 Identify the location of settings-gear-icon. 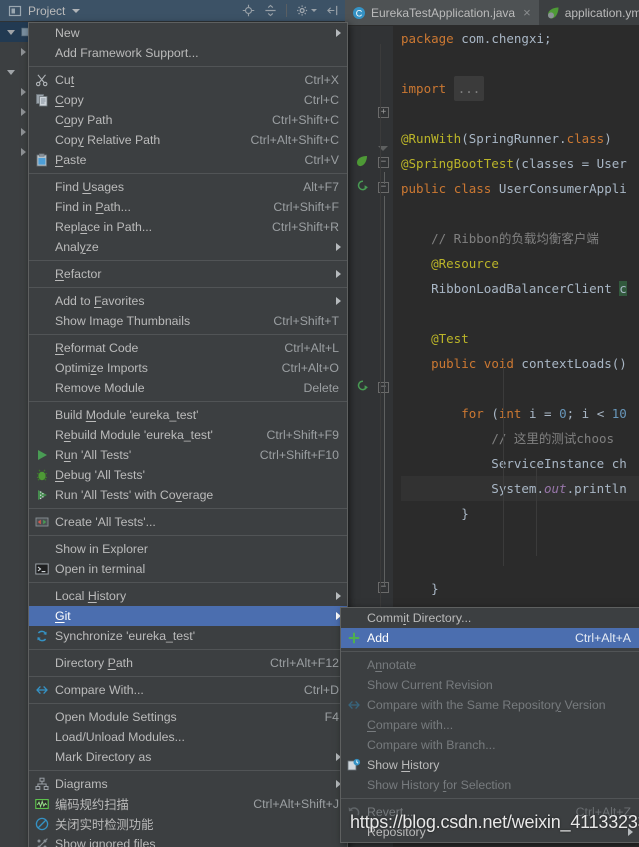
(306, 10).